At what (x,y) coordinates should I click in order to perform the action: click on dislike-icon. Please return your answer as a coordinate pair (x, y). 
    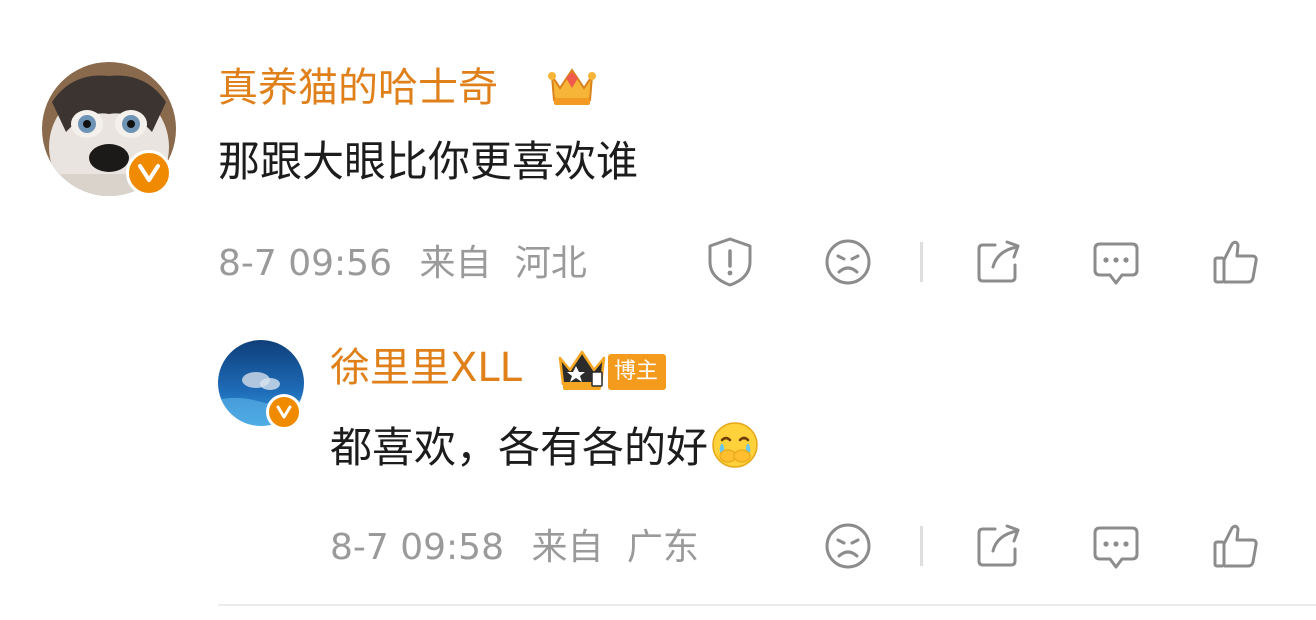
    Looking at the image, I should click on (848, 262).